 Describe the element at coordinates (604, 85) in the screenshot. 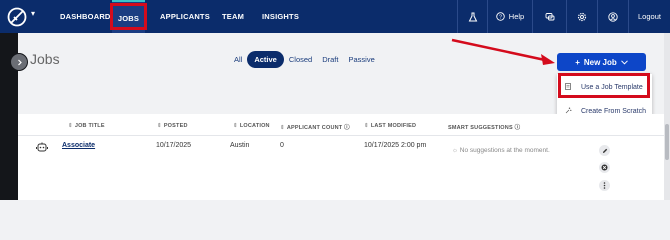

I see `template-highlight-box` at that location.